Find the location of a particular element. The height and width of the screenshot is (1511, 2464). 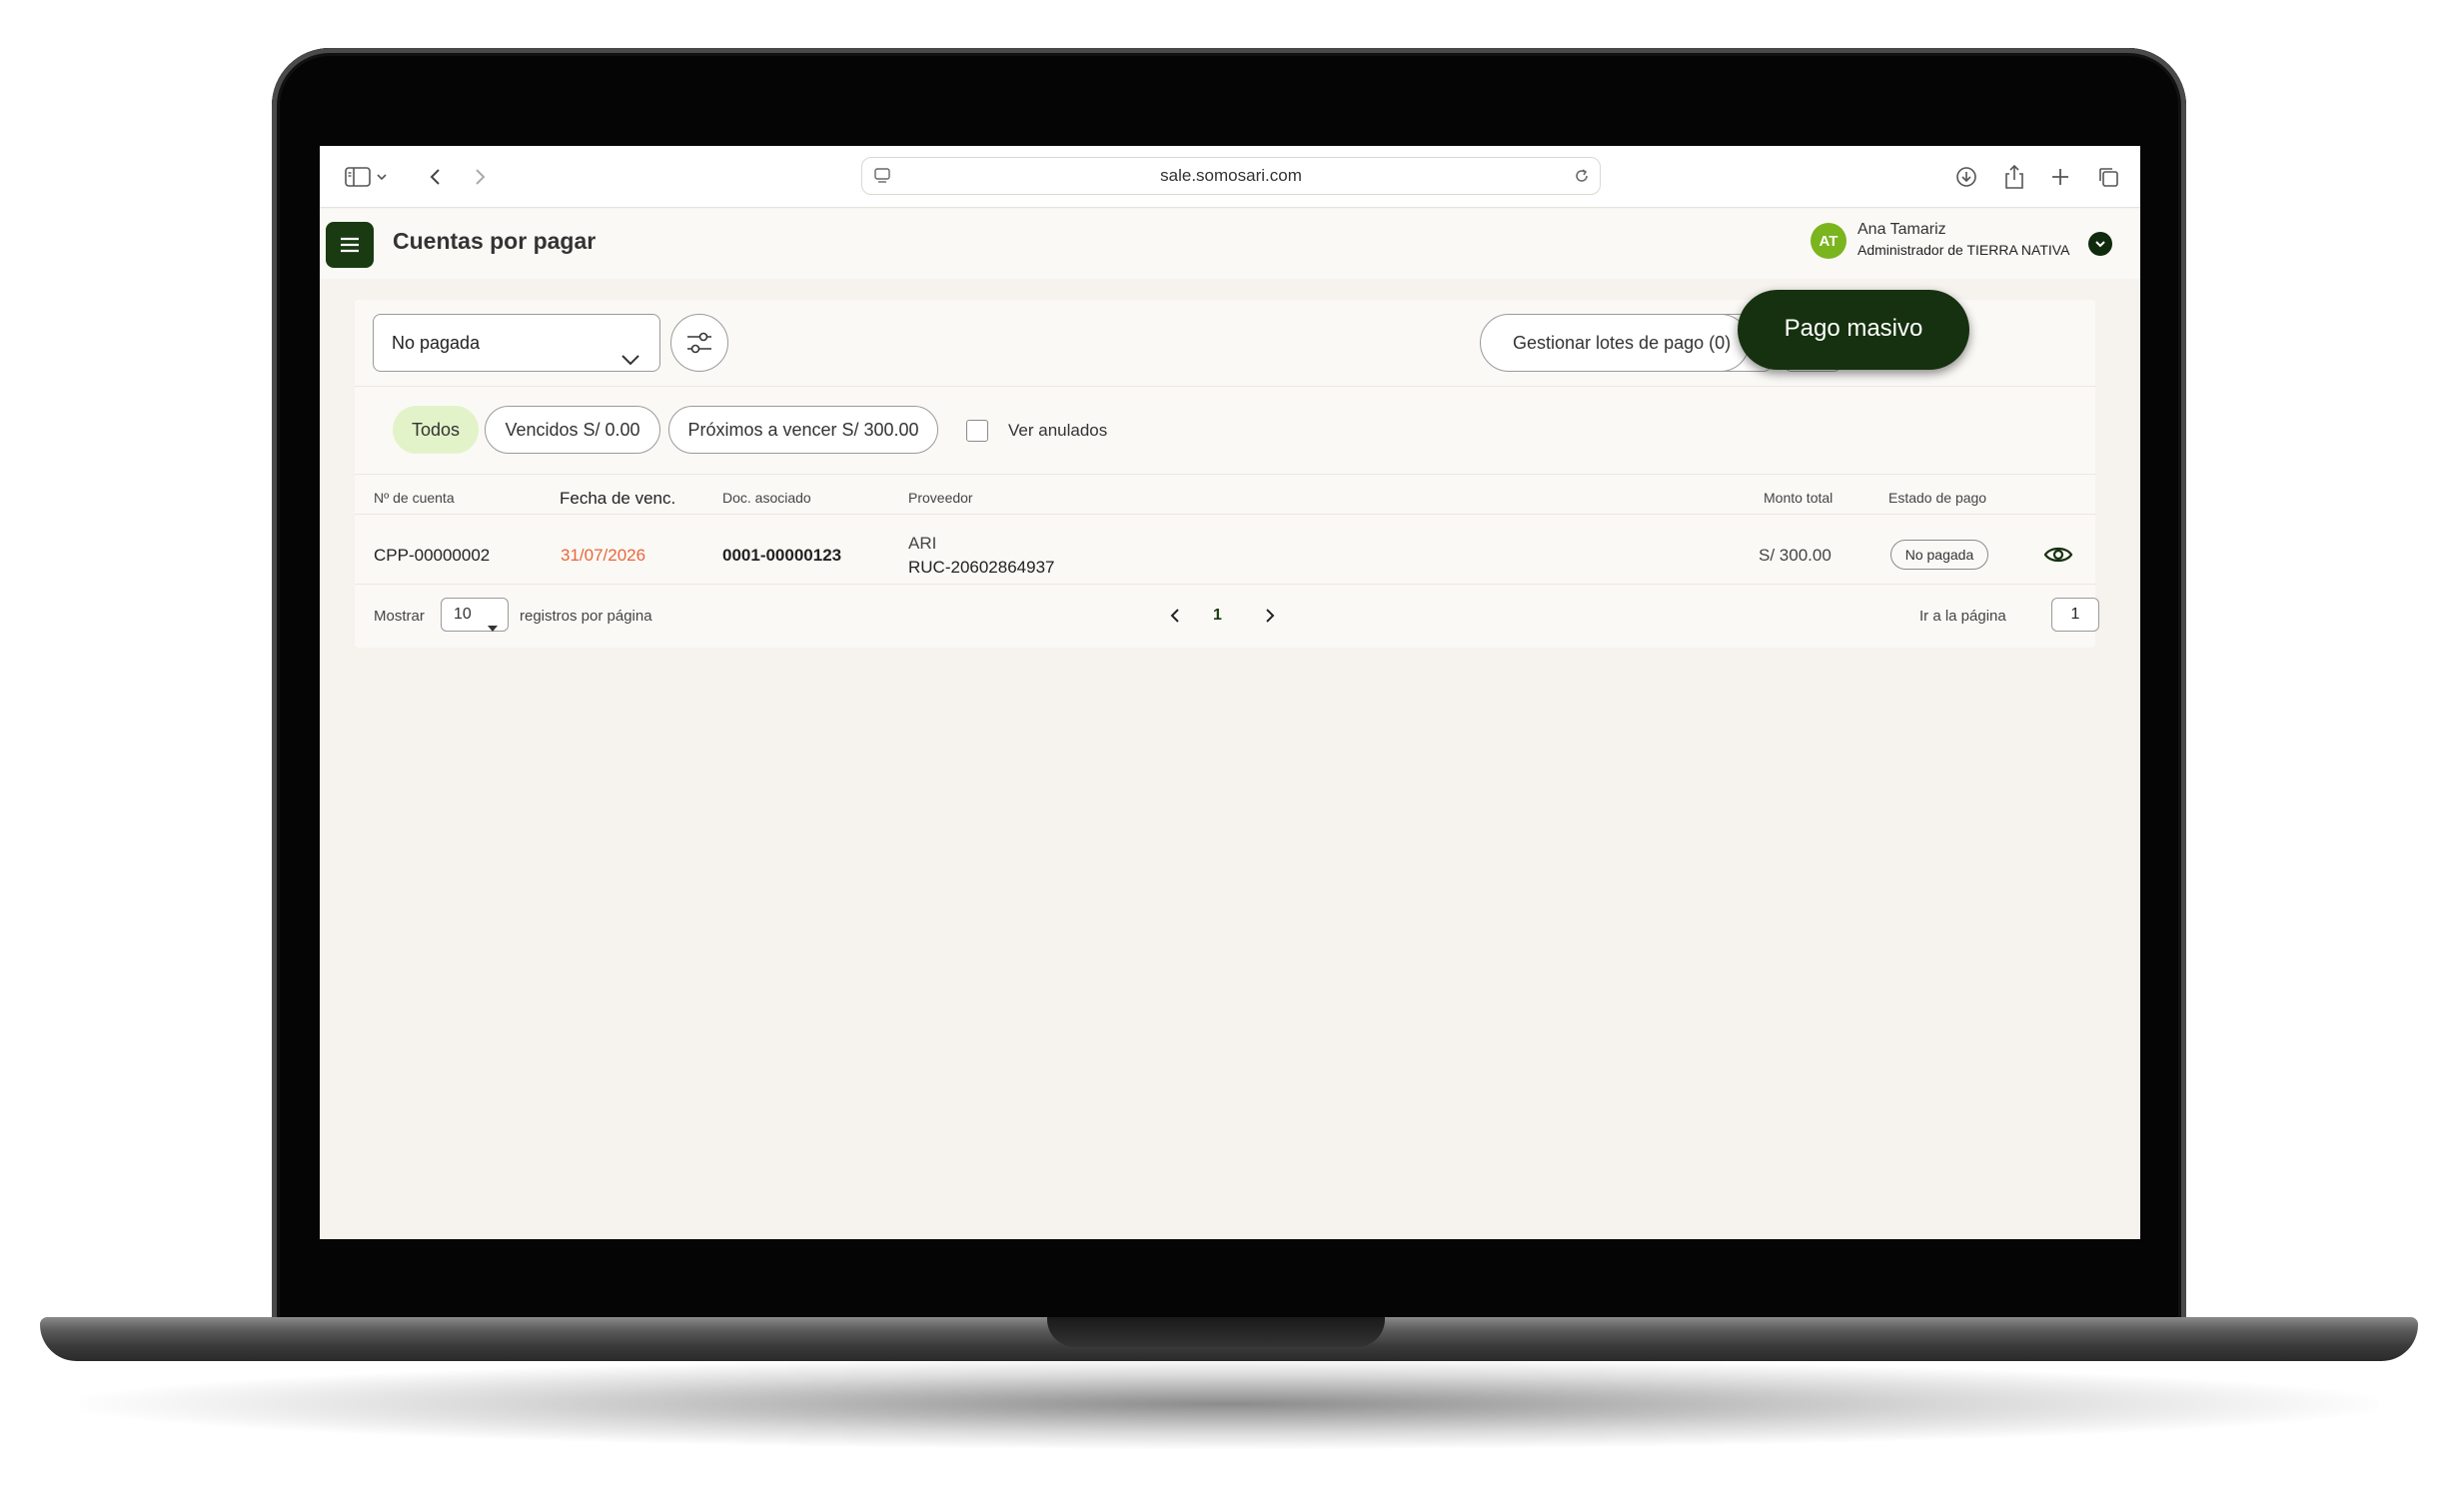

address-bar: sale.somosari.com is located at coordinates (1231, 176).